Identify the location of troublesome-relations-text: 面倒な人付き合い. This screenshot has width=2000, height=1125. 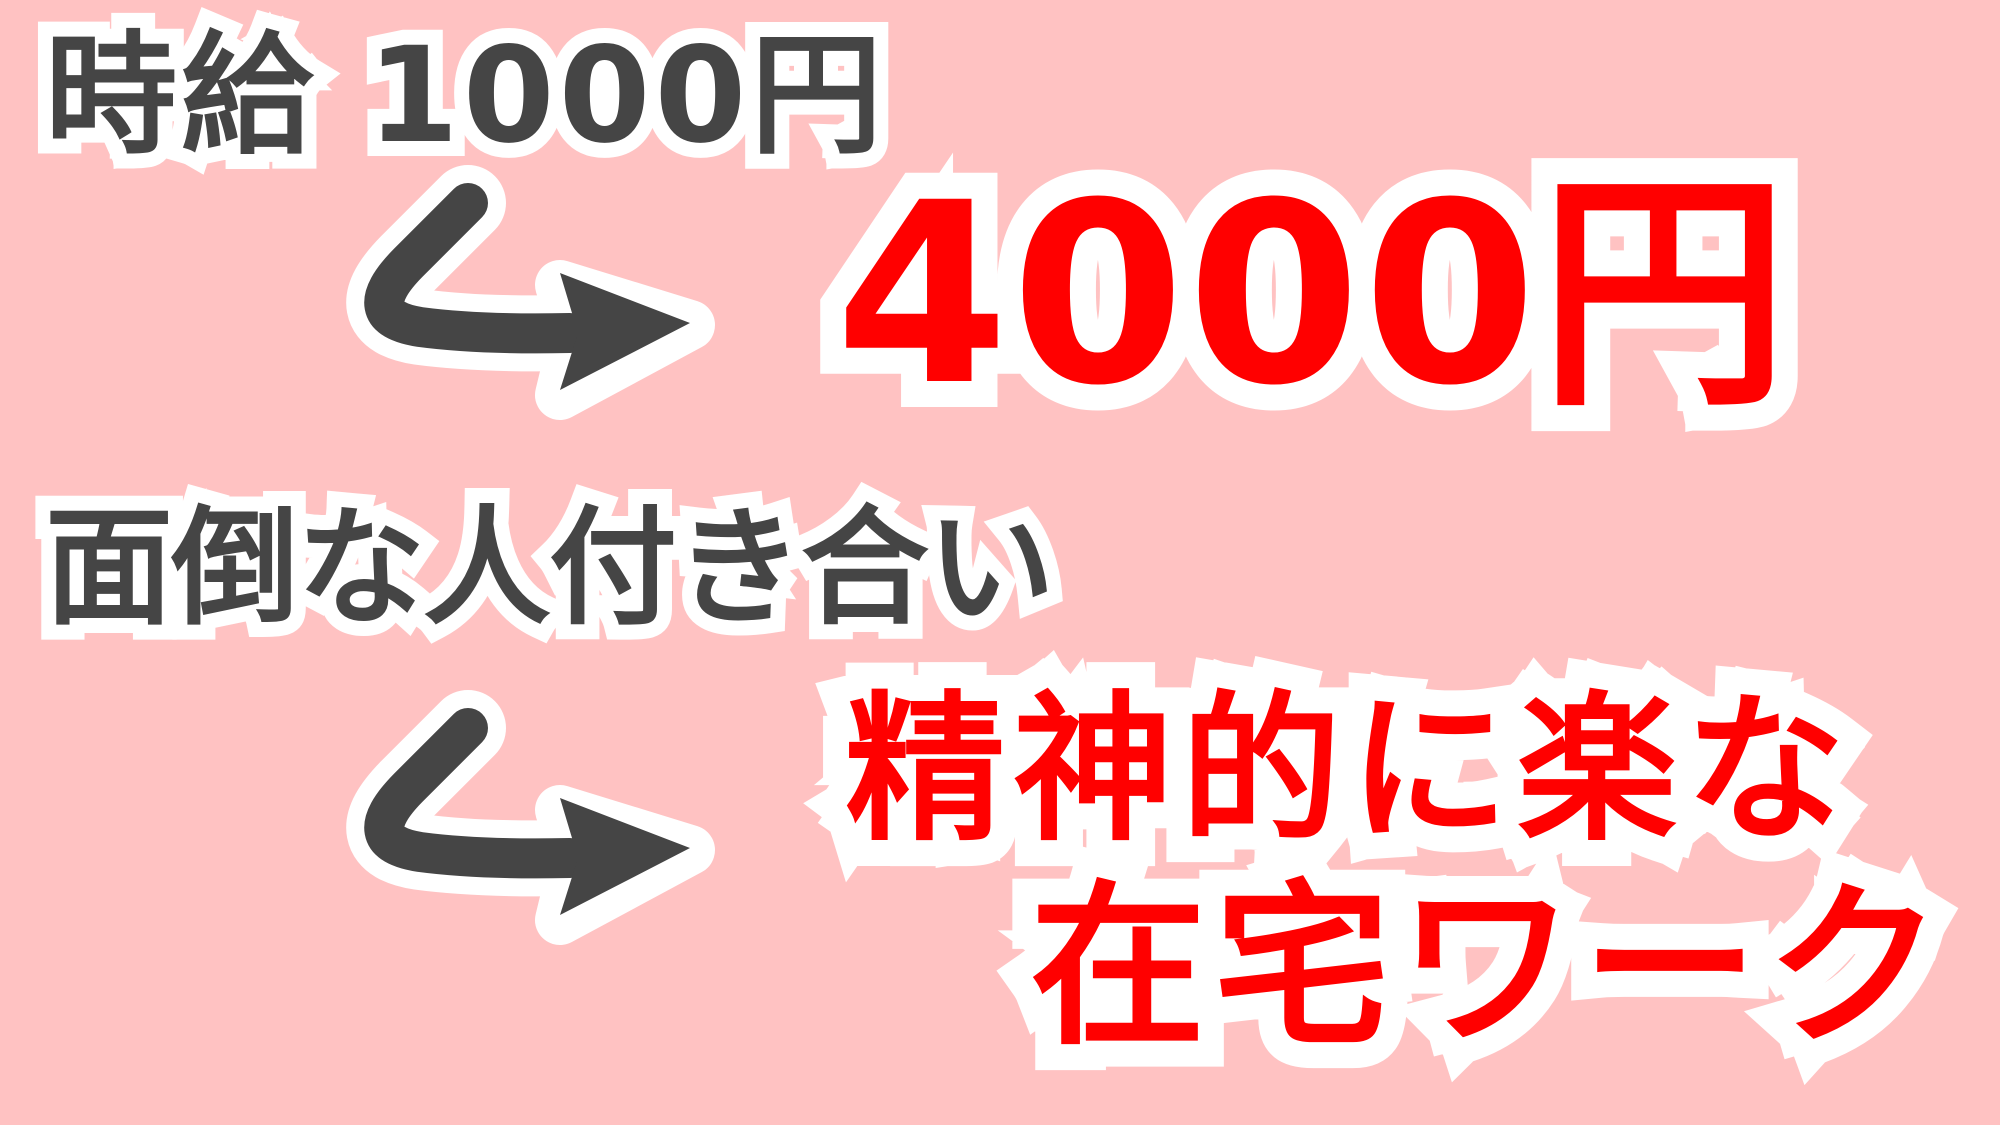
(550, 569).